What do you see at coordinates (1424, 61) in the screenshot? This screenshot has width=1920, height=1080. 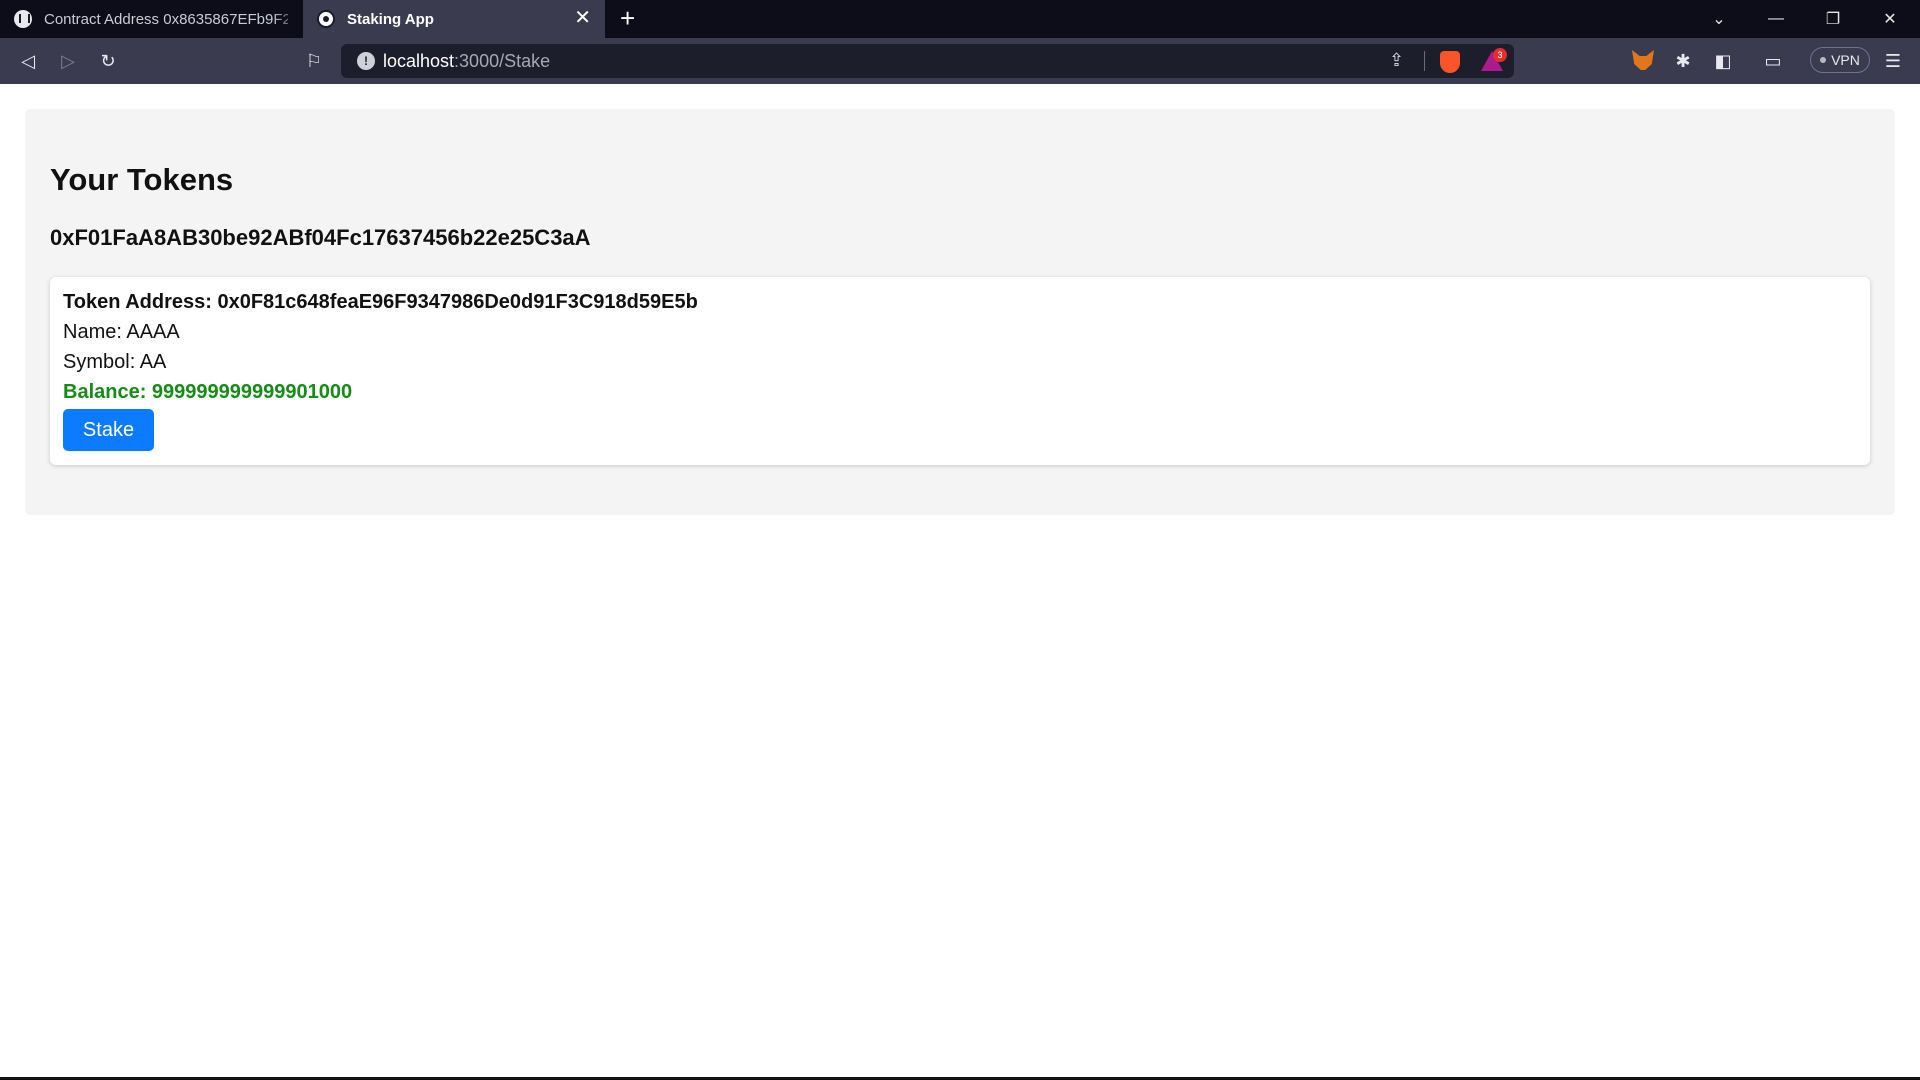 I see `address-bar-divider` at bounding box center [1424, 61].